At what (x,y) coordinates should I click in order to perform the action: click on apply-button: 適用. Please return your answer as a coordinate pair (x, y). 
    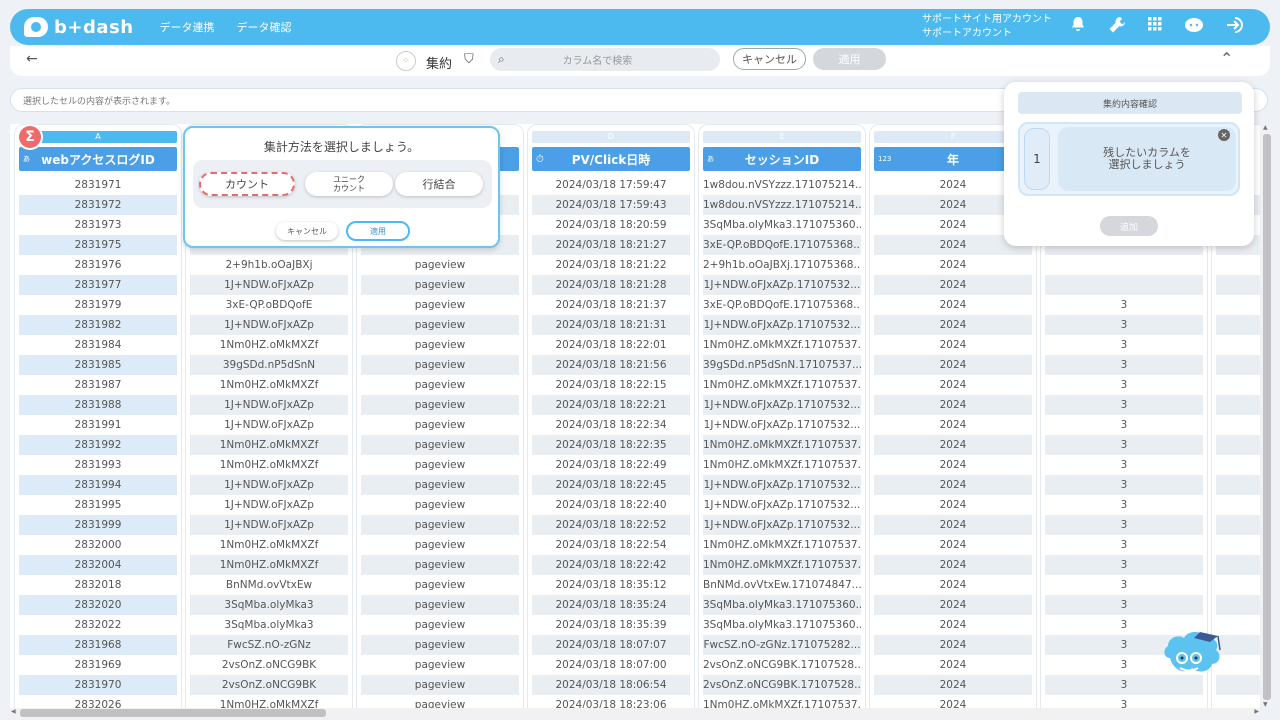
    Looking at the image, I should click on (849, 59).